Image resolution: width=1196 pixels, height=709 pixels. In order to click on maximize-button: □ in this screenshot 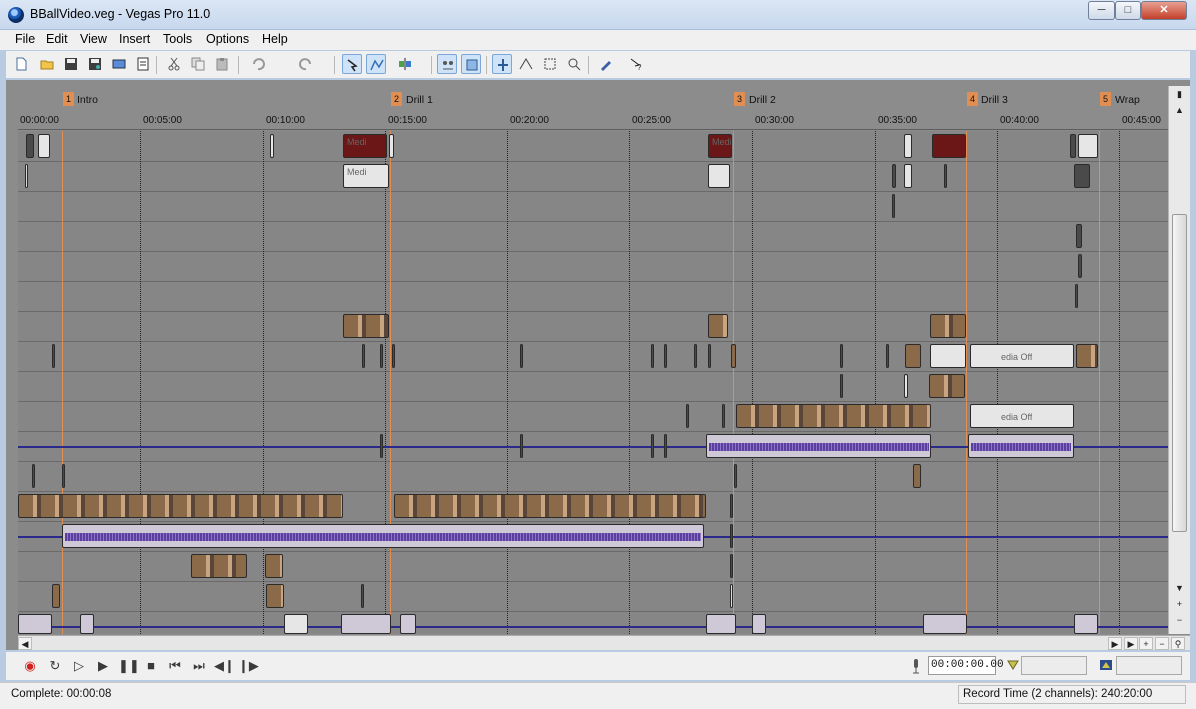, I will do `click(1128, 10)`.